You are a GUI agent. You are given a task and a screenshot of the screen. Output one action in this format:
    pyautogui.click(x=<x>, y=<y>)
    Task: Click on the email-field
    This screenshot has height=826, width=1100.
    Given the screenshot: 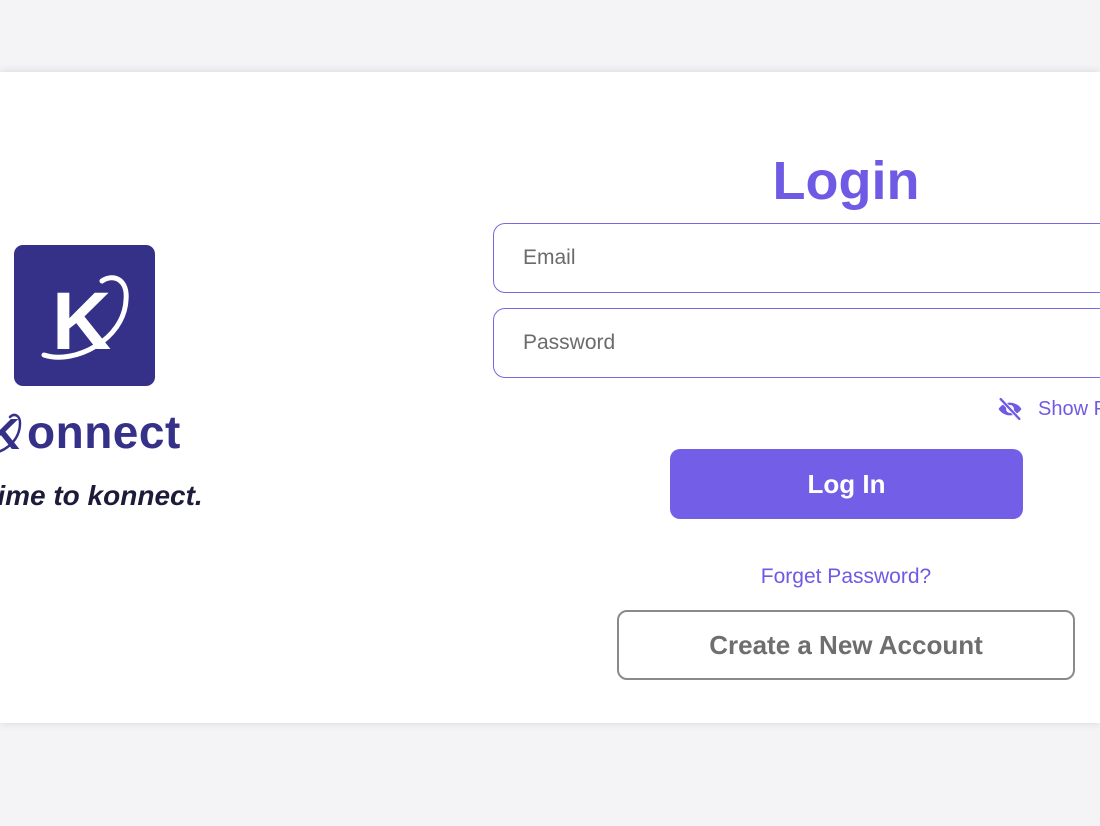 What is the action you would take?
    pyautogui.click(x=797, y=258)
    